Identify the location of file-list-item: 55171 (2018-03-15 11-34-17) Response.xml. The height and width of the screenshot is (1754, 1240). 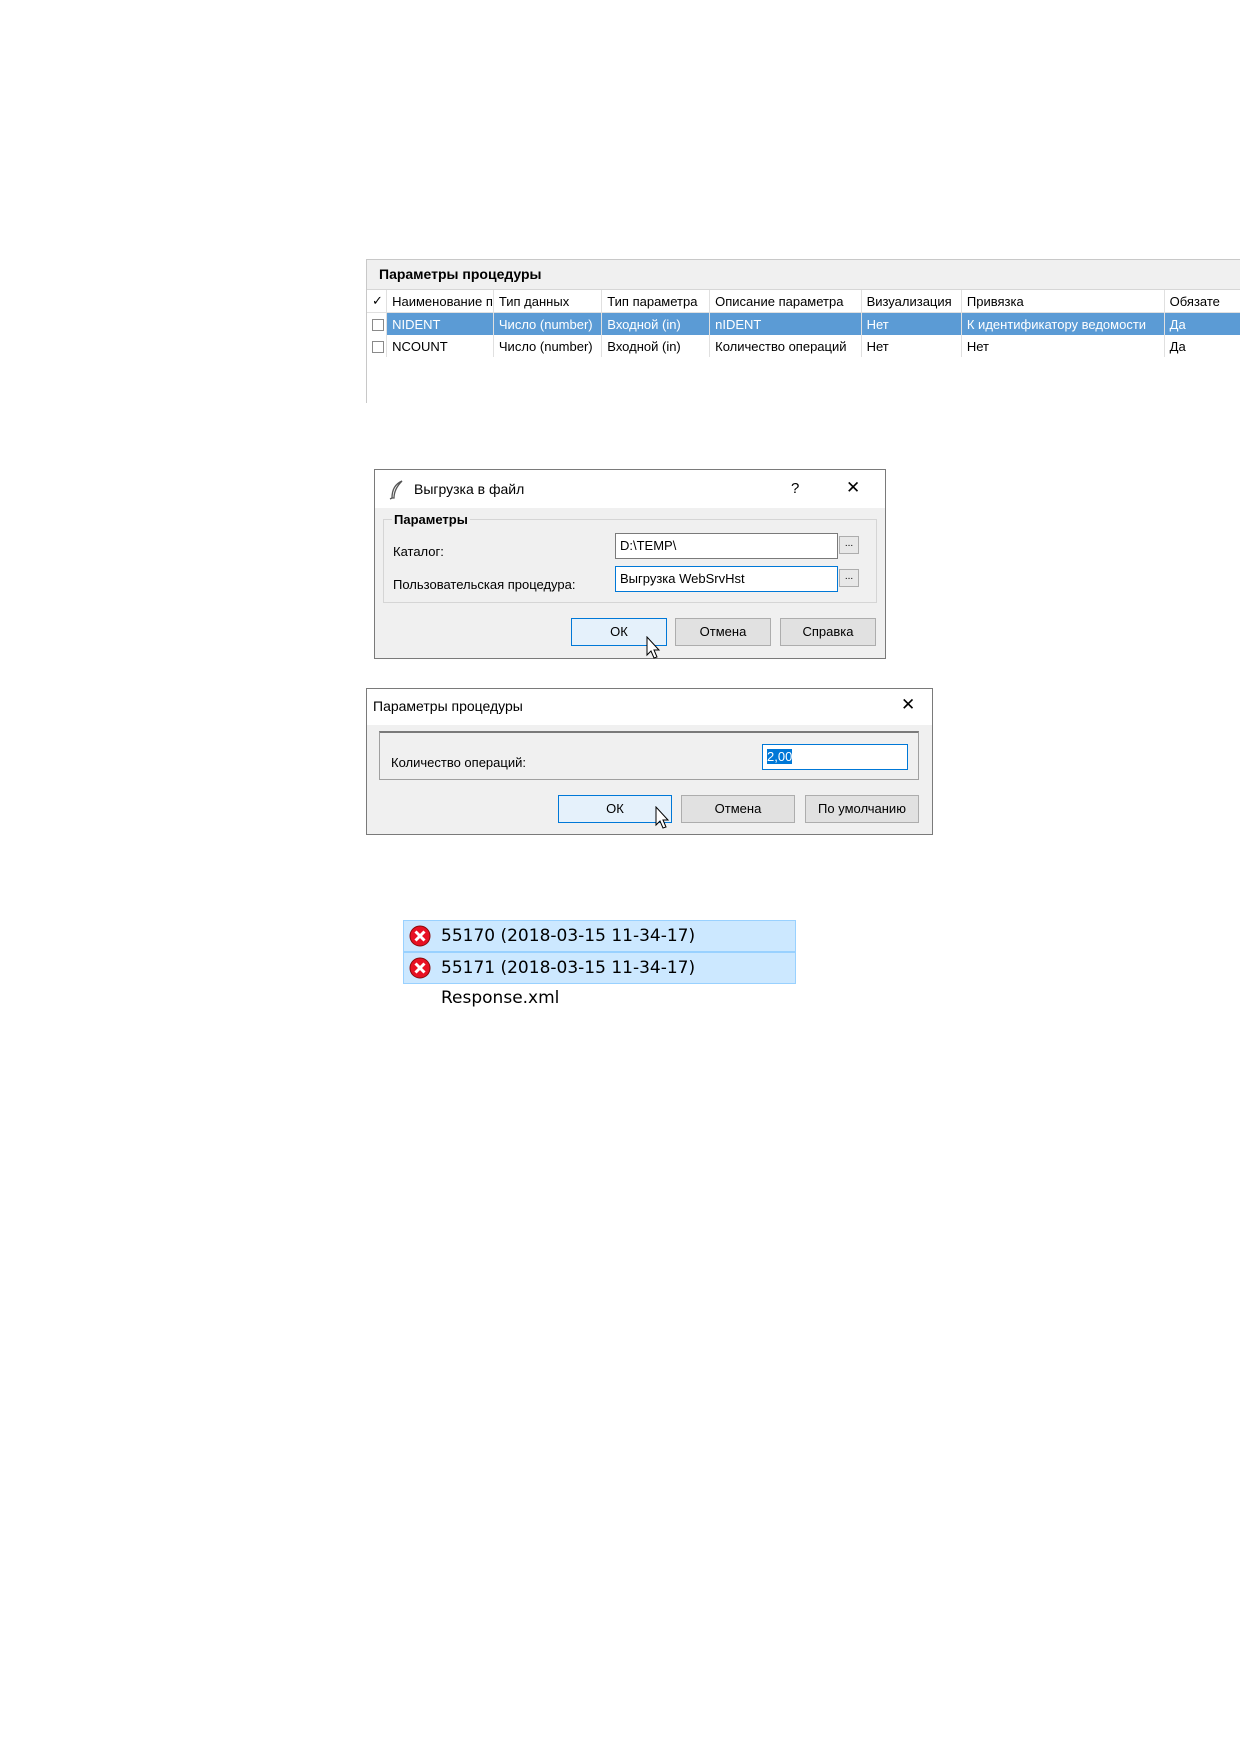
(599, 980).